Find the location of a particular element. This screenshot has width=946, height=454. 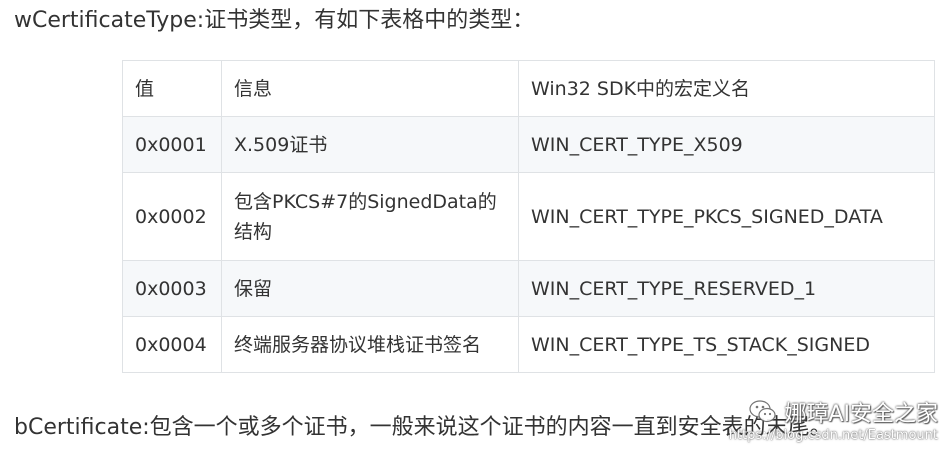

cell-value: 0x0001 is located at coordinates (172, 144).